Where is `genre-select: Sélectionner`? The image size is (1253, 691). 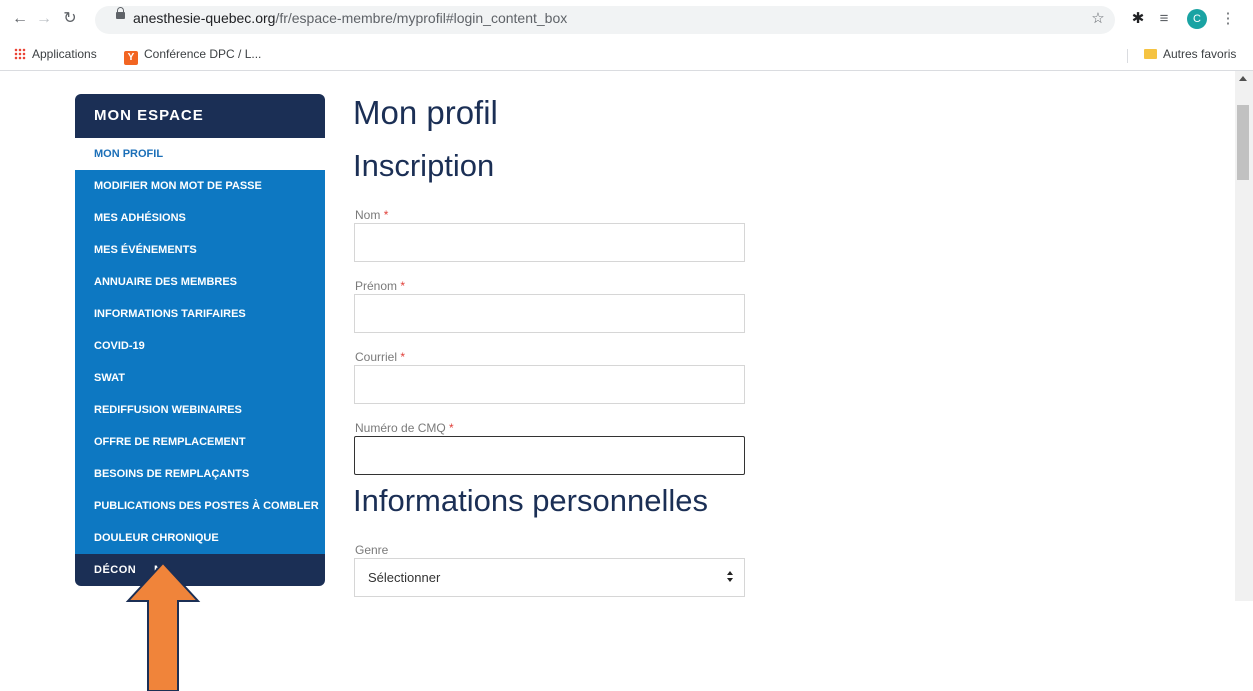
genre-select: Sélectionner is located at coordinates (549, 577).